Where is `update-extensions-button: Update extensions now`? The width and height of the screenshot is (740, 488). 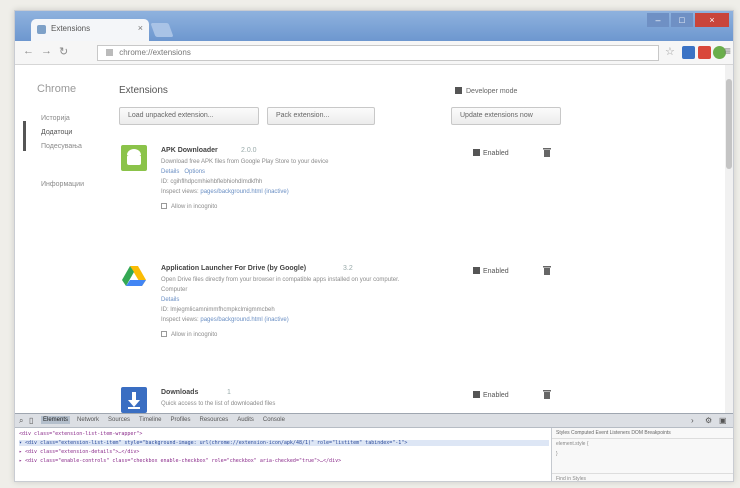 update-extensions-button: Update extensions now is located at coordinates (506, 116).